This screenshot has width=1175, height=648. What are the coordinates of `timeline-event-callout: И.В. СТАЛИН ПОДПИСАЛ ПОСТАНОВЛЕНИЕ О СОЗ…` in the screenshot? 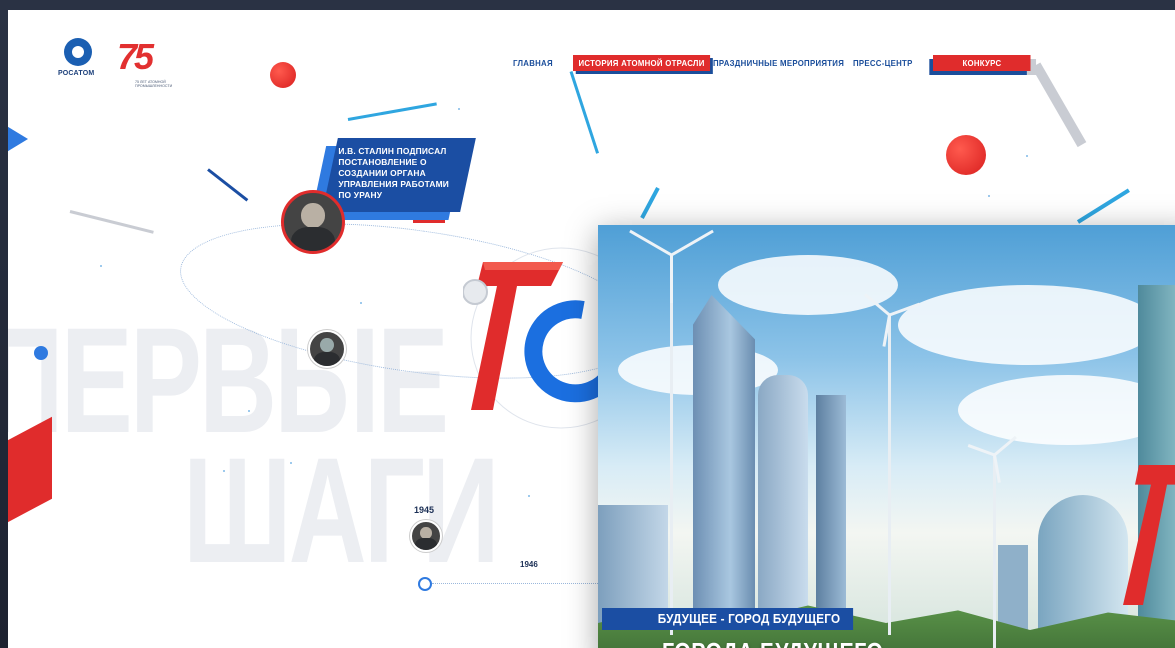 It's located at (399, 175).